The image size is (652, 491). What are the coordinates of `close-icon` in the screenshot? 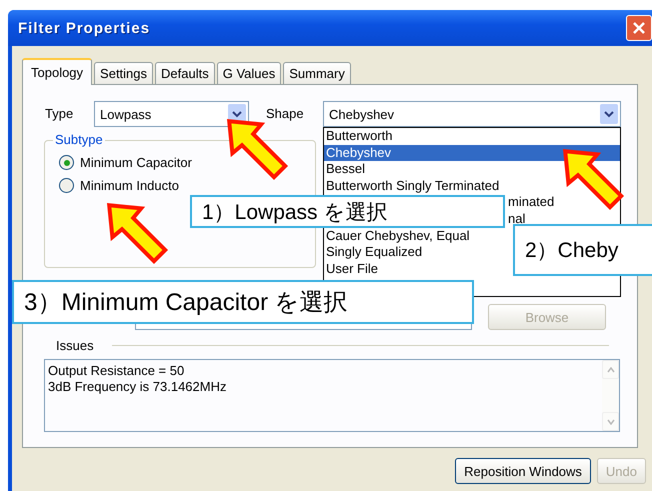 It's located at (639, 28).